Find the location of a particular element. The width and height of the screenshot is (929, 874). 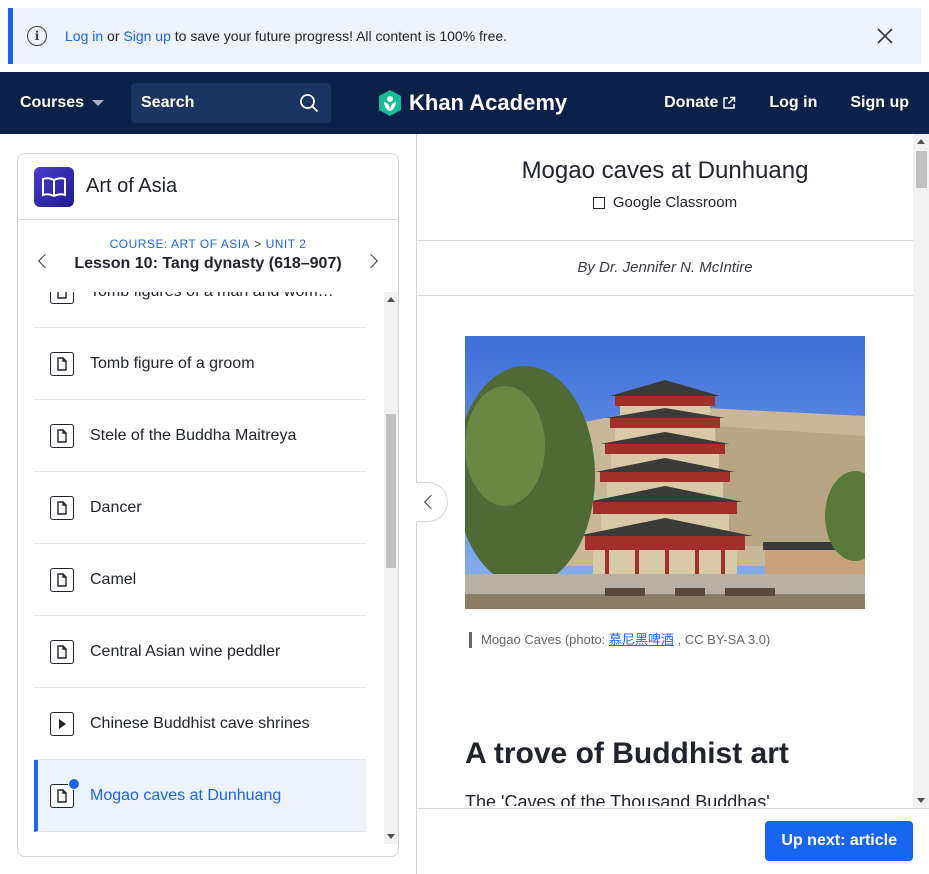

list-item-label: Tomb figure of a groom is located at coordinates (172, 363).